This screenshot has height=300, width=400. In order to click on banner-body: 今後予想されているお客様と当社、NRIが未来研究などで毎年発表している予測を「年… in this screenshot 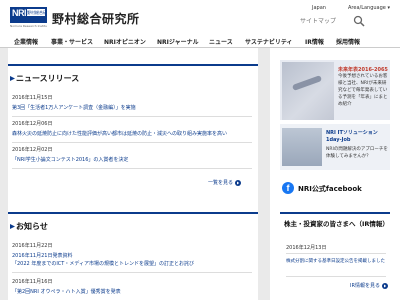, I will do `click(363, 90)`.